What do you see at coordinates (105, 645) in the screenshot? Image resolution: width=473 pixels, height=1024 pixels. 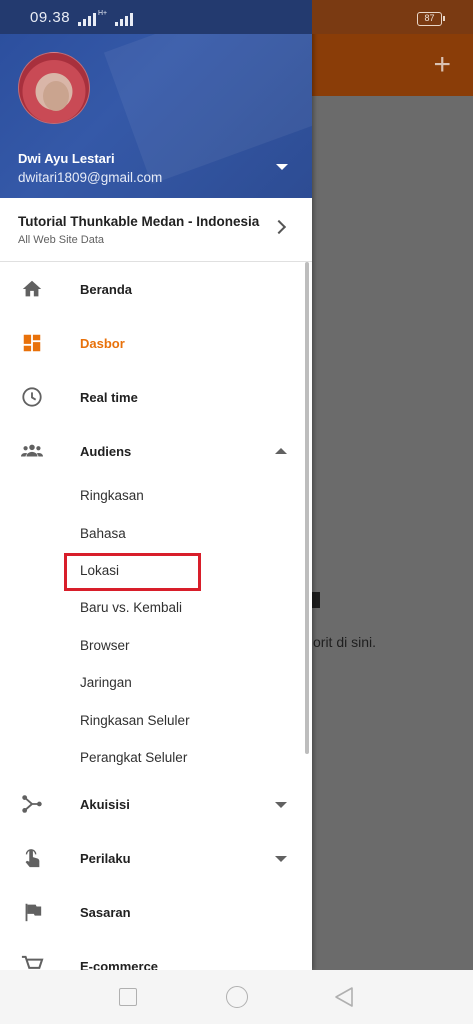 I see `list-item-label: Browser` at bounding box center [105, 645].